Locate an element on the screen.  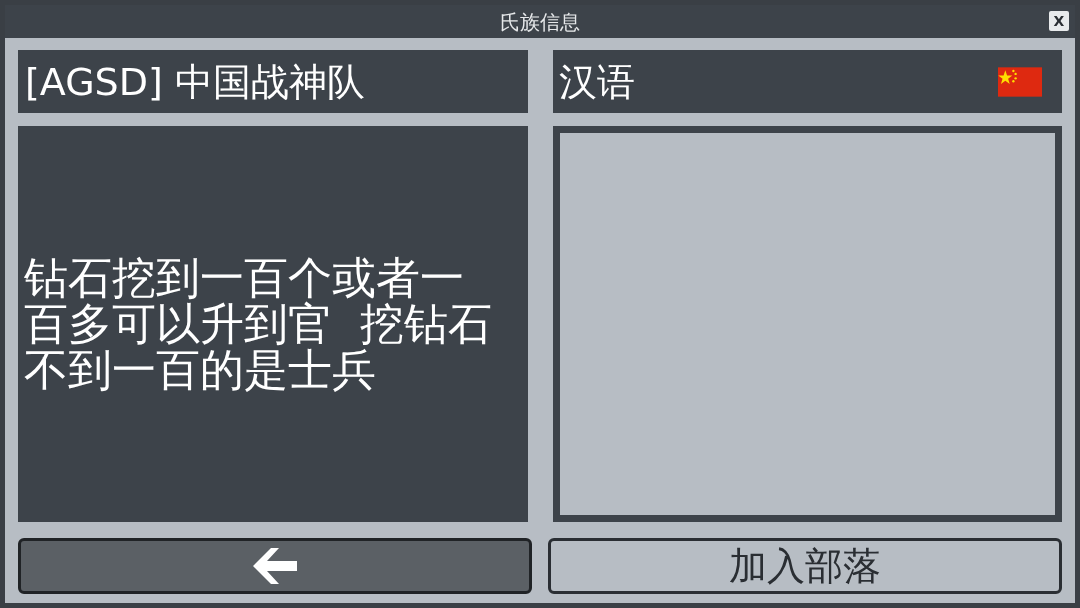
arrow-left-icon is located at coordinates (275, 566).